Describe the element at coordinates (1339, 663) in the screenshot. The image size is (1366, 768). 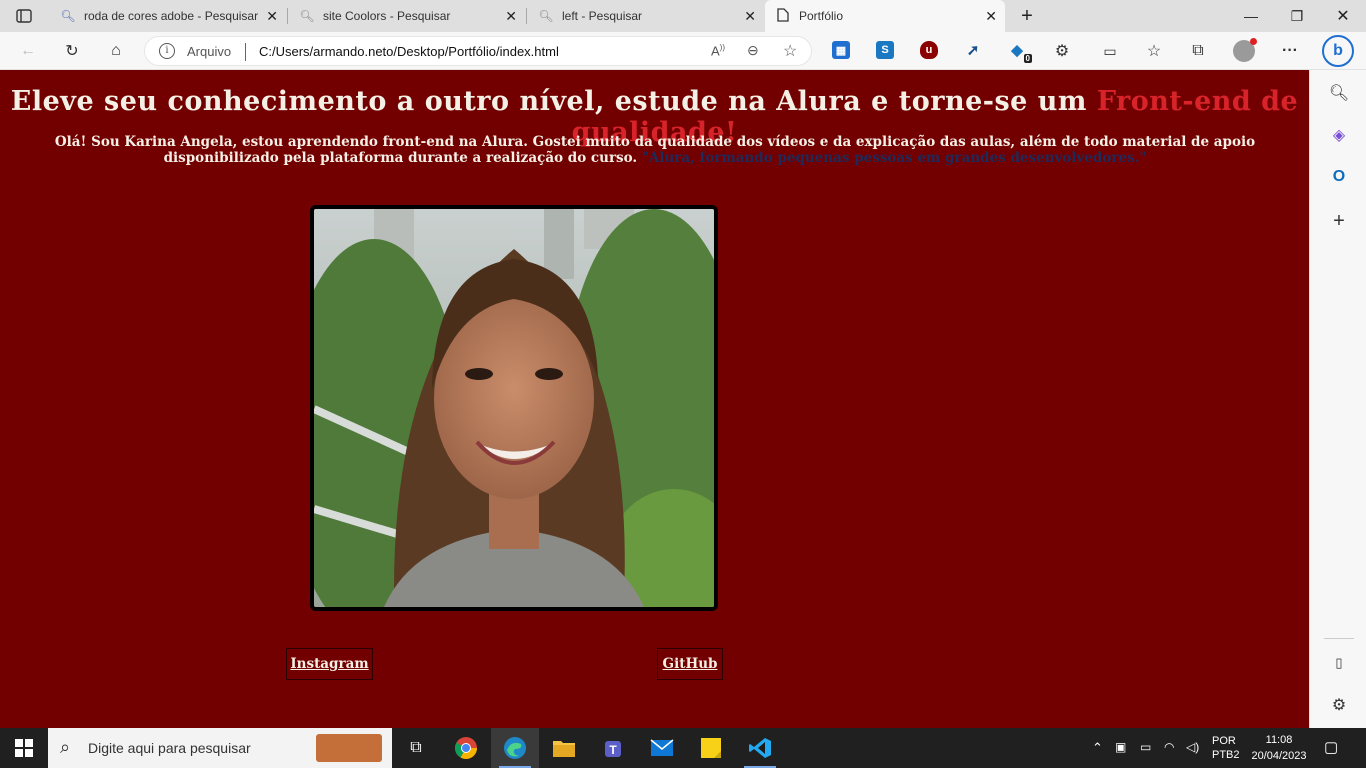
I see `sidebar-toggle-icon: ▯` at that location.